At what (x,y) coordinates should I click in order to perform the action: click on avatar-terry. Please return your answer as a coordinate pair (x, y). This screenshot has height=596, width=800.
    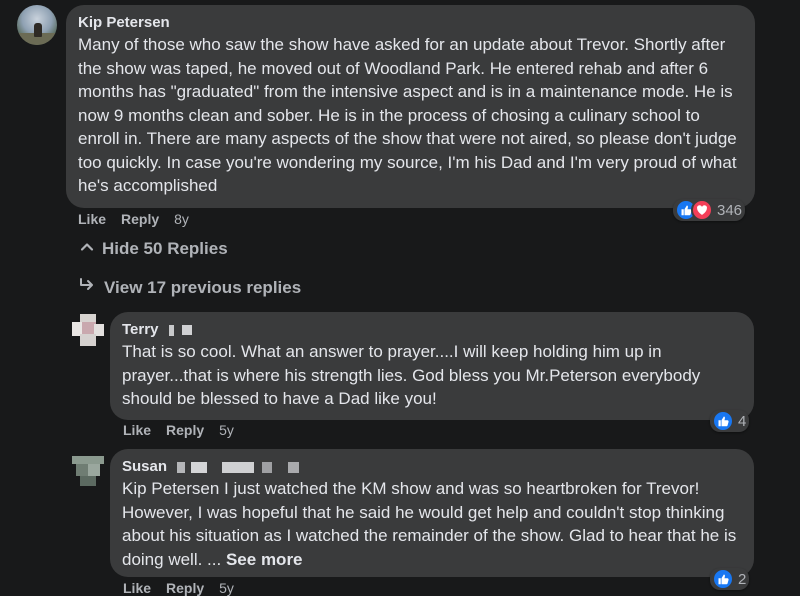
    Looking at the image, I should click on (88, 330).